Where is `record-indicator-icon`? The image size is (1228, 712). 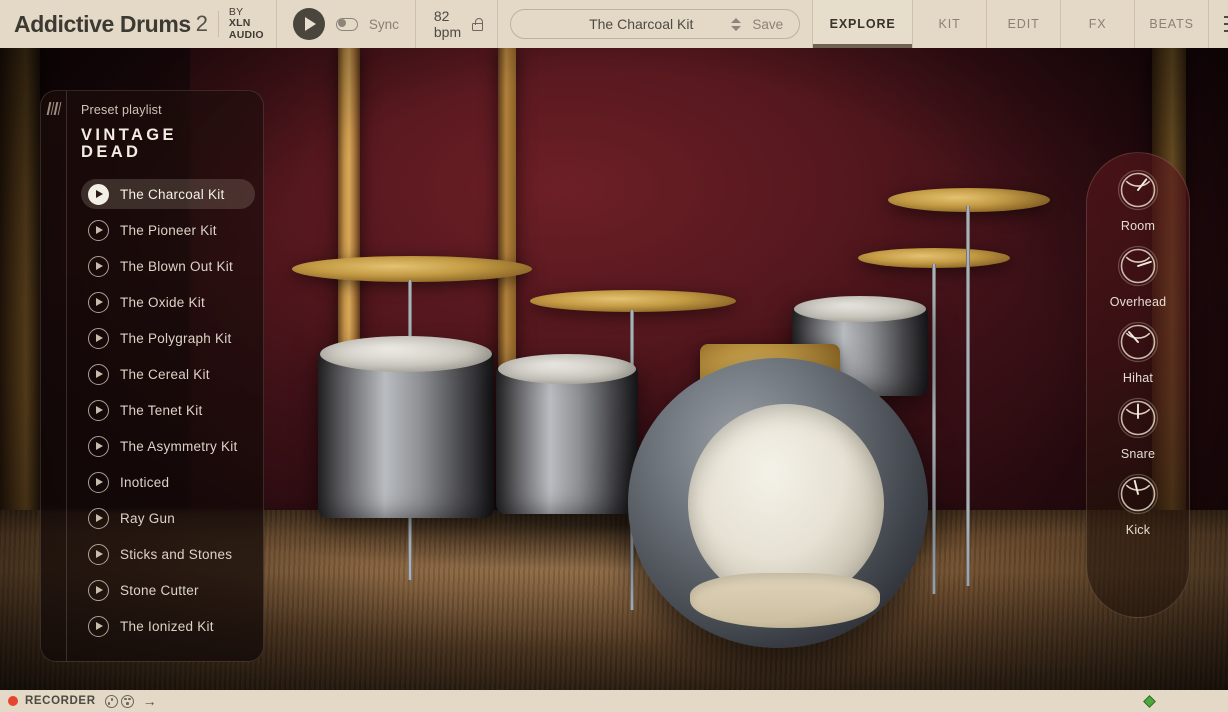
record-indicator-icon is located at coordinates (13, 701).